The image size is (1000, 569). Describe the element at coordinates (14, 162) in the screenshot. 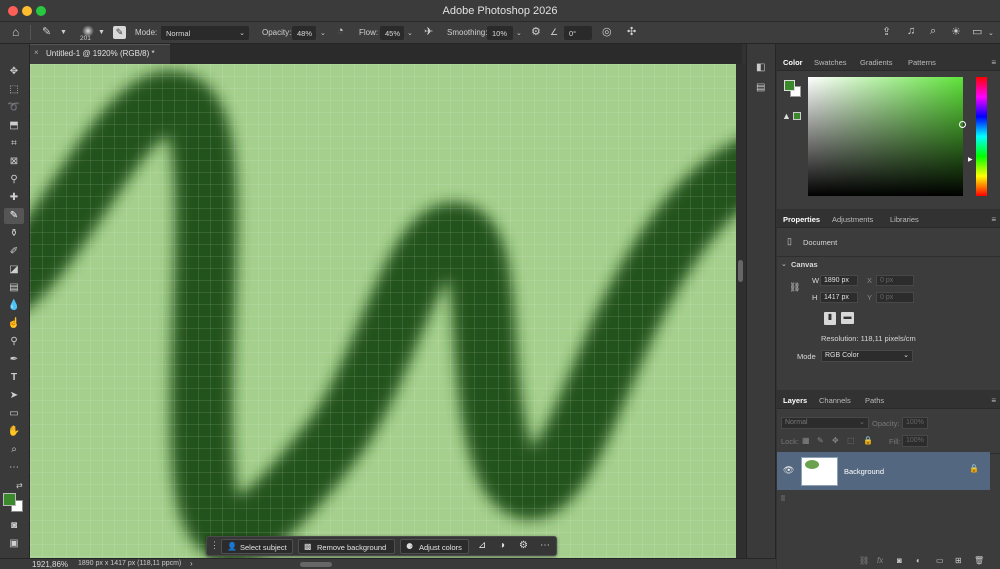

I see `frame-tool-icon: ⊠` at that location.